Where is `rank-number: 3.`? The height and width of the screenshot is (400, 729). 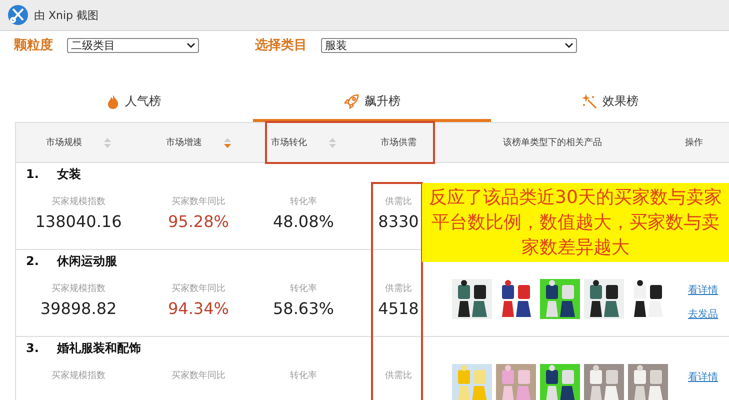
rank-number: 3. is located at coordinates (32, 348).